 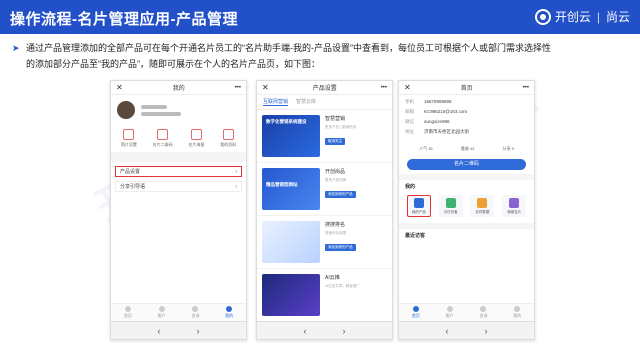 I want to click on share-stat: 分享 9, so click(x=508, y=149).